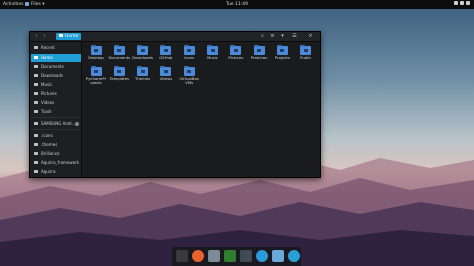 The width and height of the screenshot is (474, 266). I want to click on file-item: Icons, so click(189, 52).